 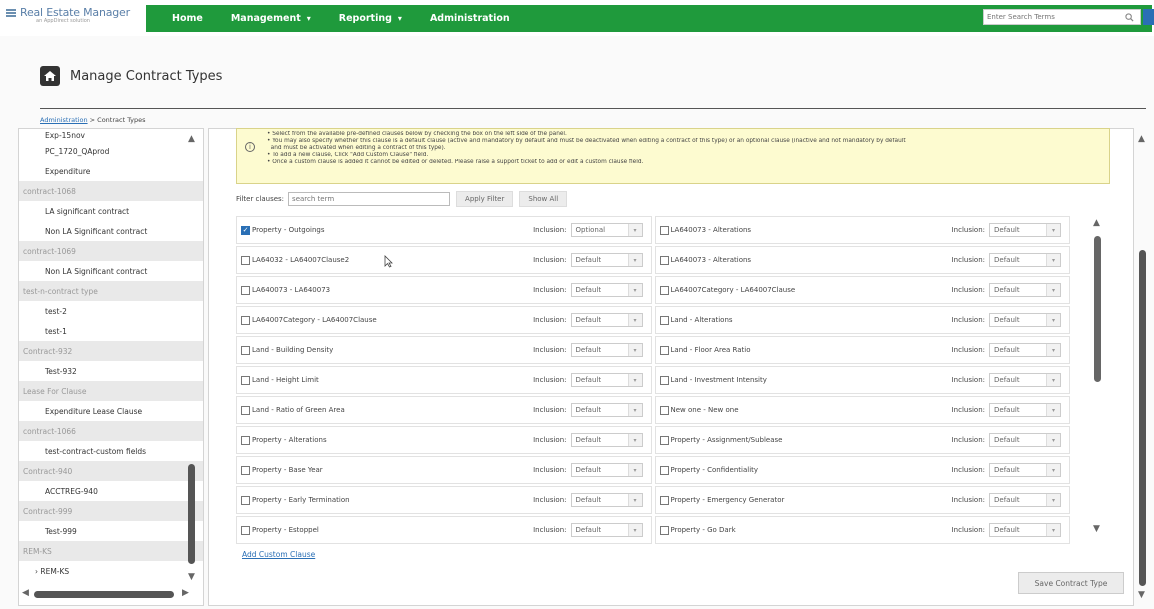 What do you see at coordinates (111, 171) in the screenshot?
I see `contract-type-item: Expenditure` at bounding box center [111, 171].